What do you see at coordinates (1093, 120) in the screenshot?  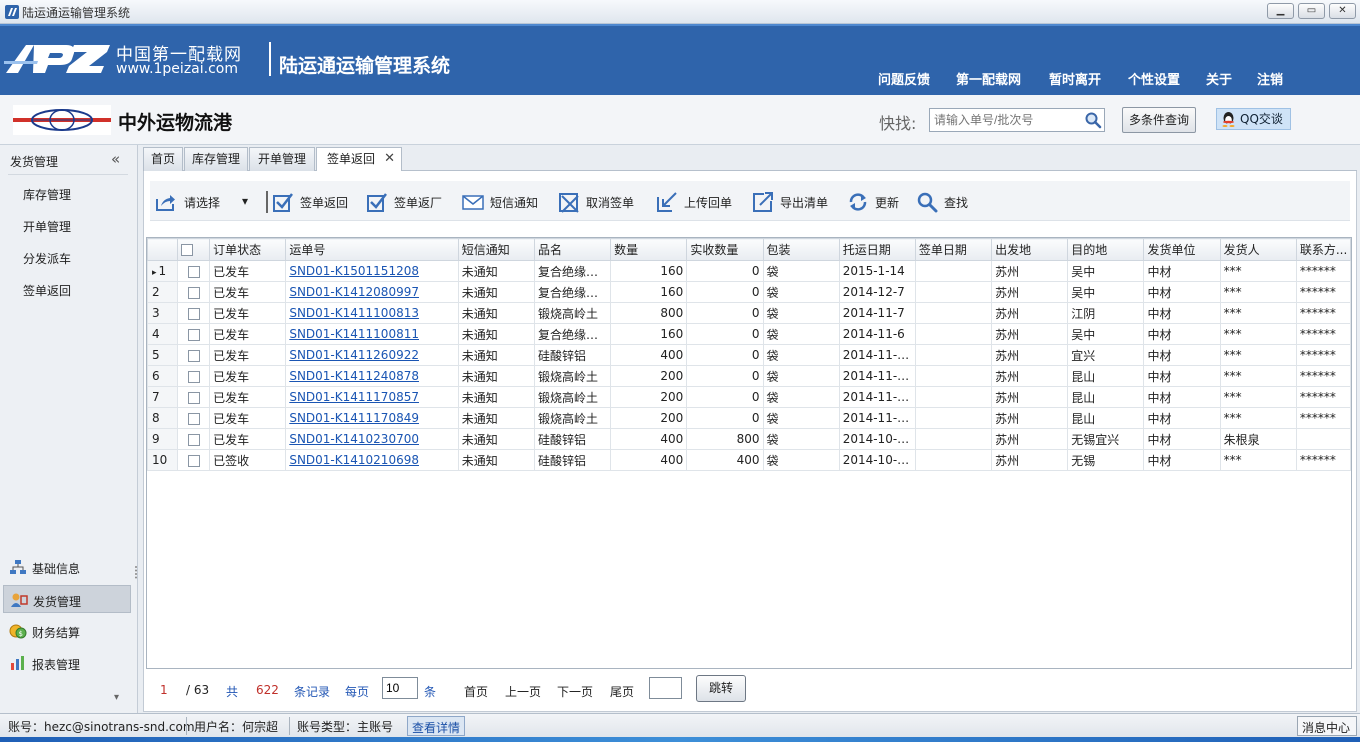 I see `search-icon` at bounding box center [1093, 120].